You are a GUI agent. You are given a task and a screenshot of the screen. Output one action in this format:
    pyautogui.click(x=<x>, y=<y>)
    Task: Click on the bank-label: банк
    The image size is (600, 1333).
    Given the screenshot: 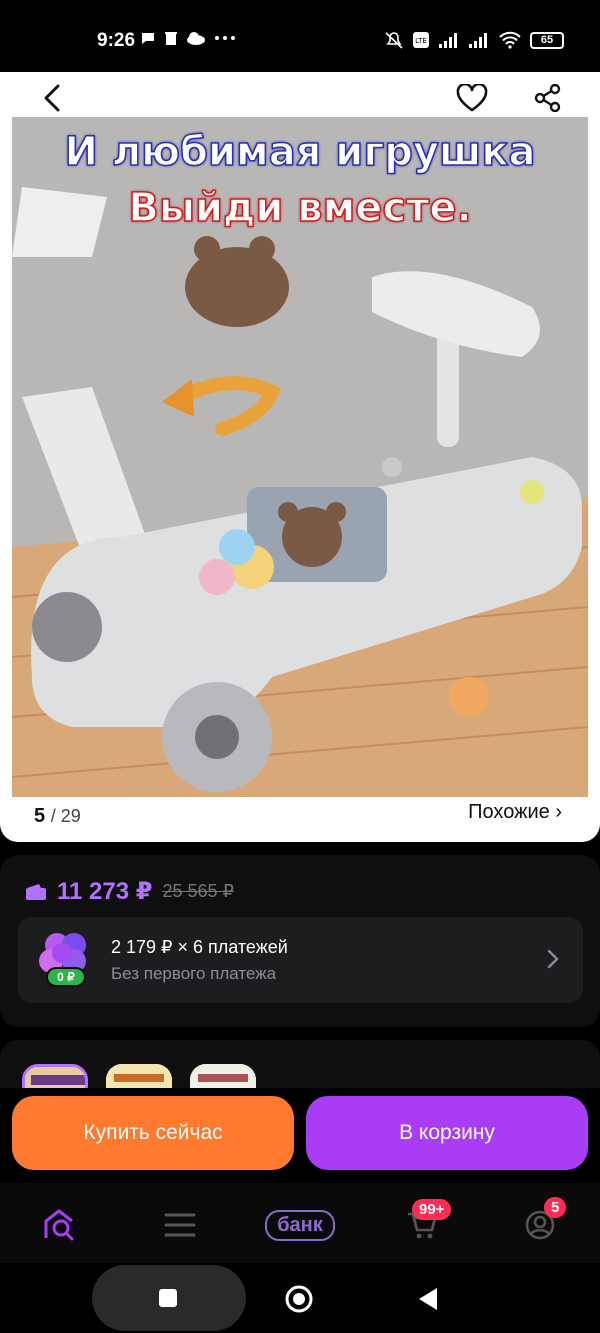 What is the action you would take?
    pyautogui.click(x=300, y=1225)
    